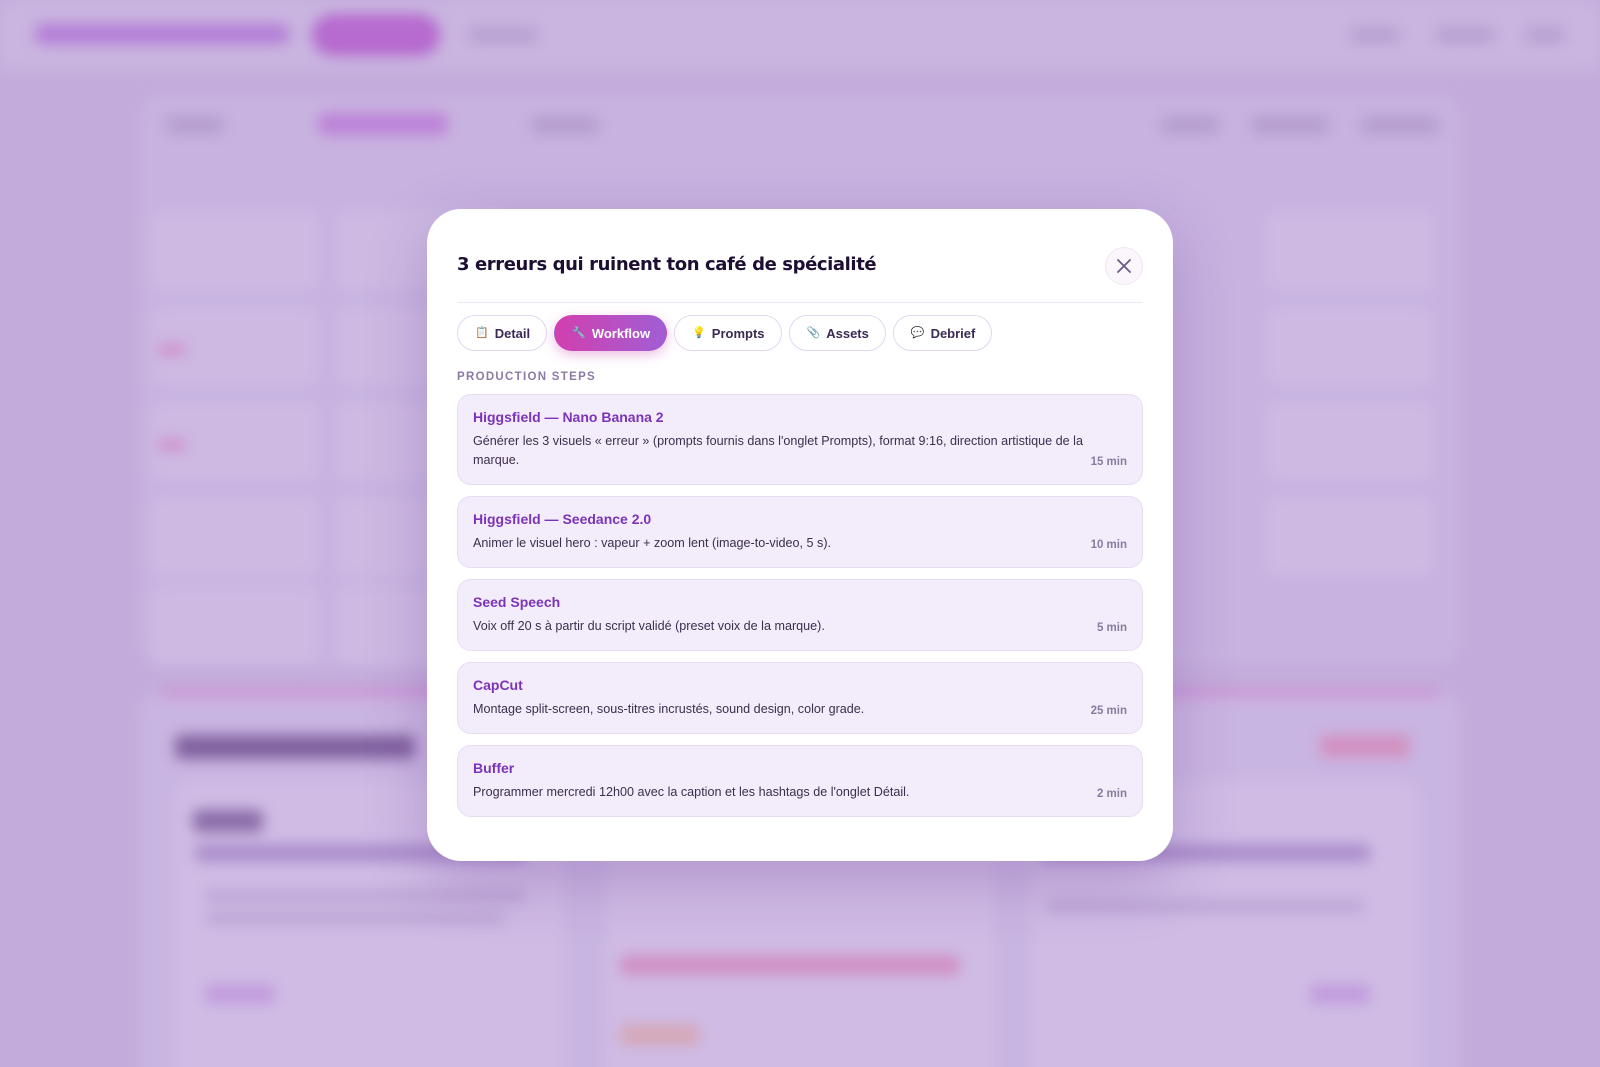  What do you see at coordinates (482, 332) in the screenshot?
I see `clipboard-icon: 📋` at bounding box center [482, 332].